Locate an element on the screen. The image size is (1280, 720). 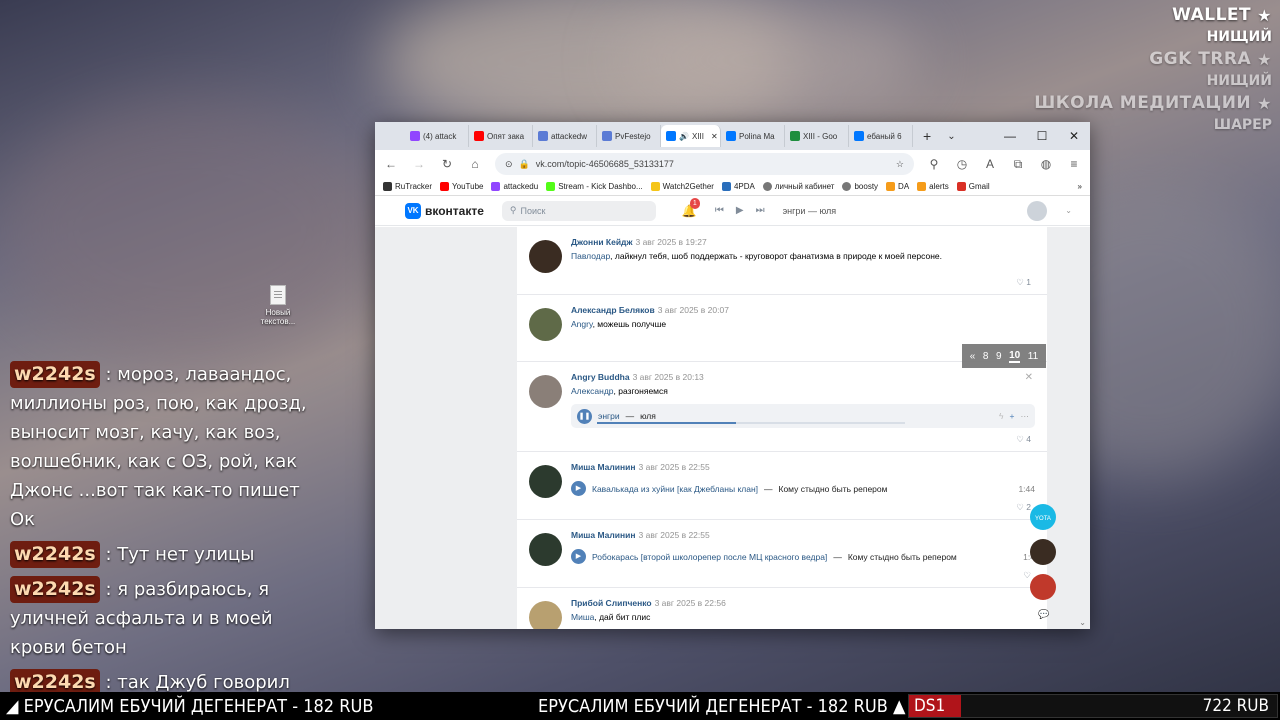
like-button: ♡ 4 is located at coordinates (782, 439).